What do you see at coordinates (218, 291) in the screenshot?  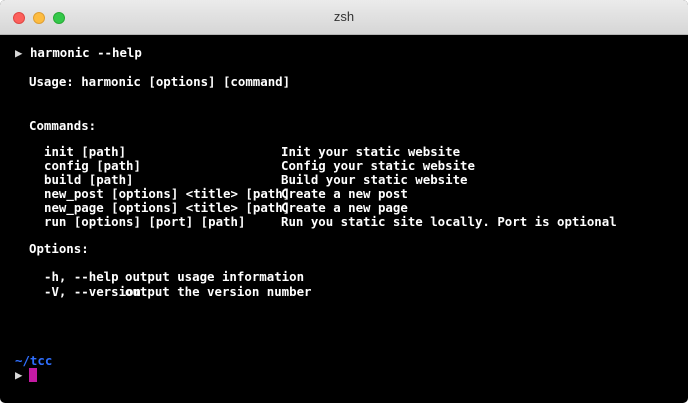 I see `option-description: output the version number` at bounding box center [218, 291].